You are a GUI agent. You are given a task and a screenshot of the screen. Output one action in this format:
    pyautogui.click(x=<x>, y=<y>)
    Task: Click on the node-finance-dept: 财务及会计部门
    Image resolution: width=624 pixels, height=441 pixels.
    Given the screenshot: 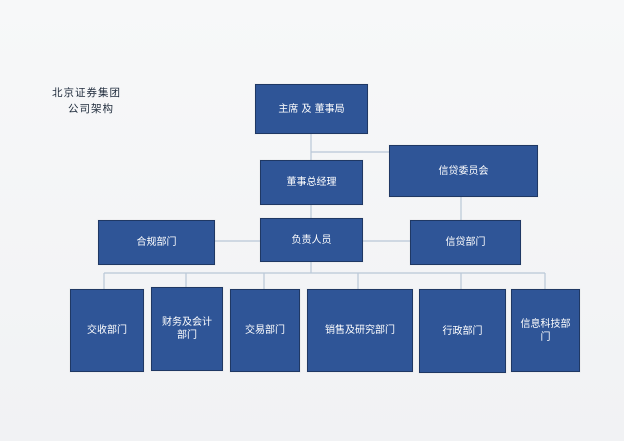 What is the action you would take?
    pyautogui.click(x=187, y=329)
    